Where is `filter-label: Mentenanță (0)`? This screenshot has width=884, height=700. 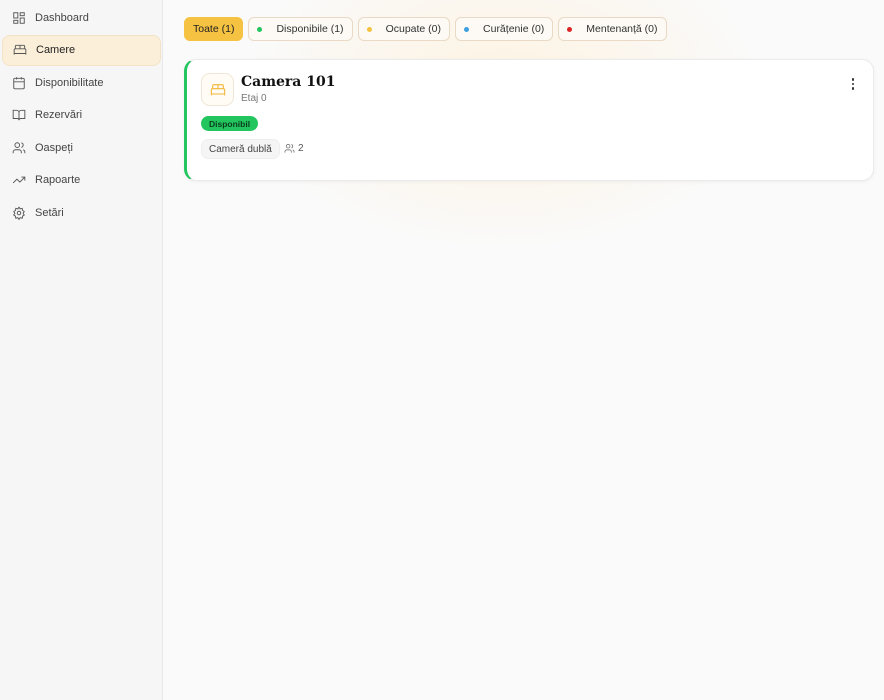
filter-label: Mentenanță (0) is located at coordinates (622, 29).